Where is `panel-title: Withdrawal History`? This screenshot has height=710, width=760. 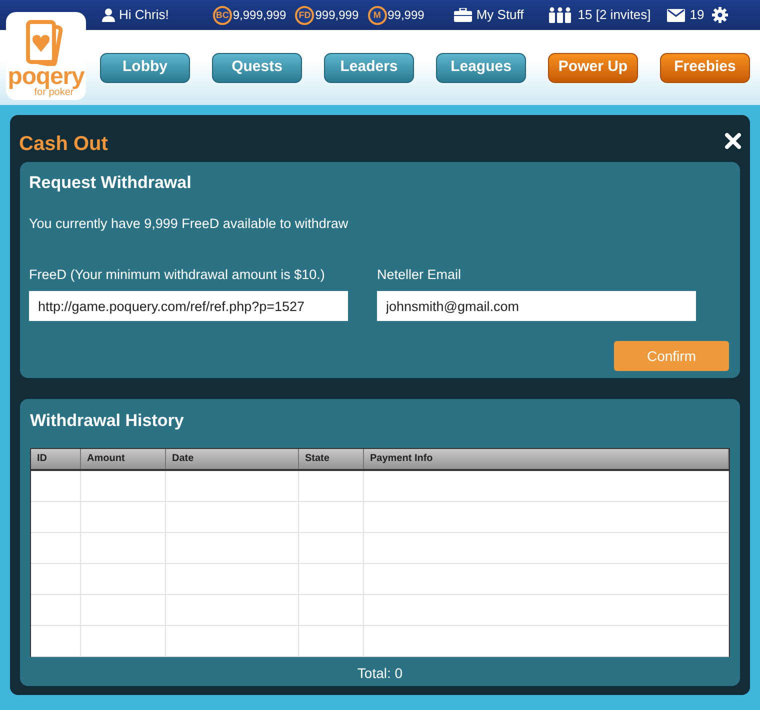 panel-title: Withdrawal History is located at coordinates (107, 421).